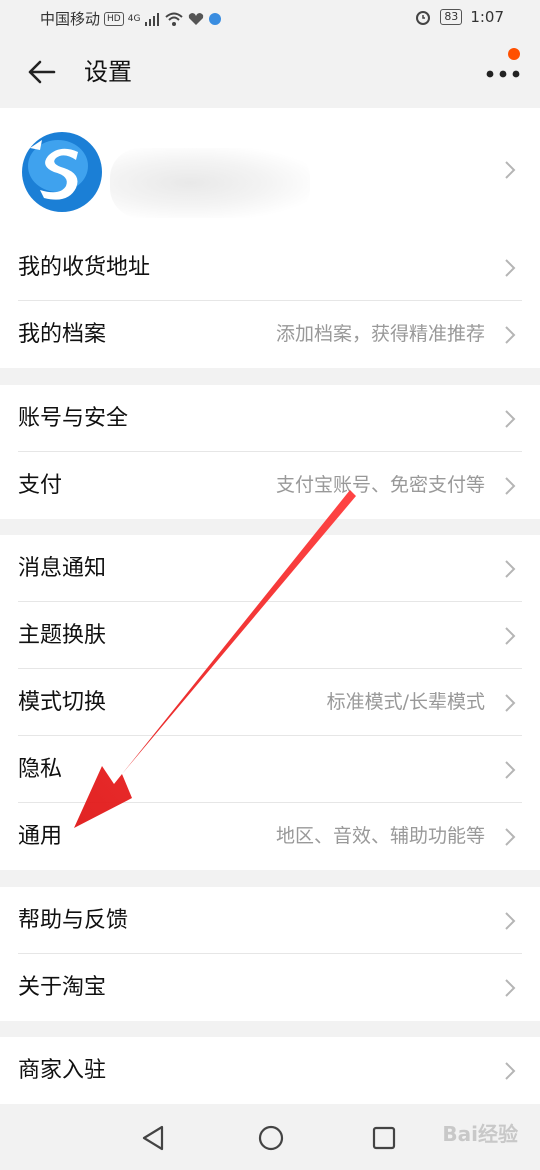 This screenshot has width=540, height=1170. What do you see at coordinates (73, 920) in the screenshot?
I see `row-label: 帮助与反馈` at bounding box center [73, 920].